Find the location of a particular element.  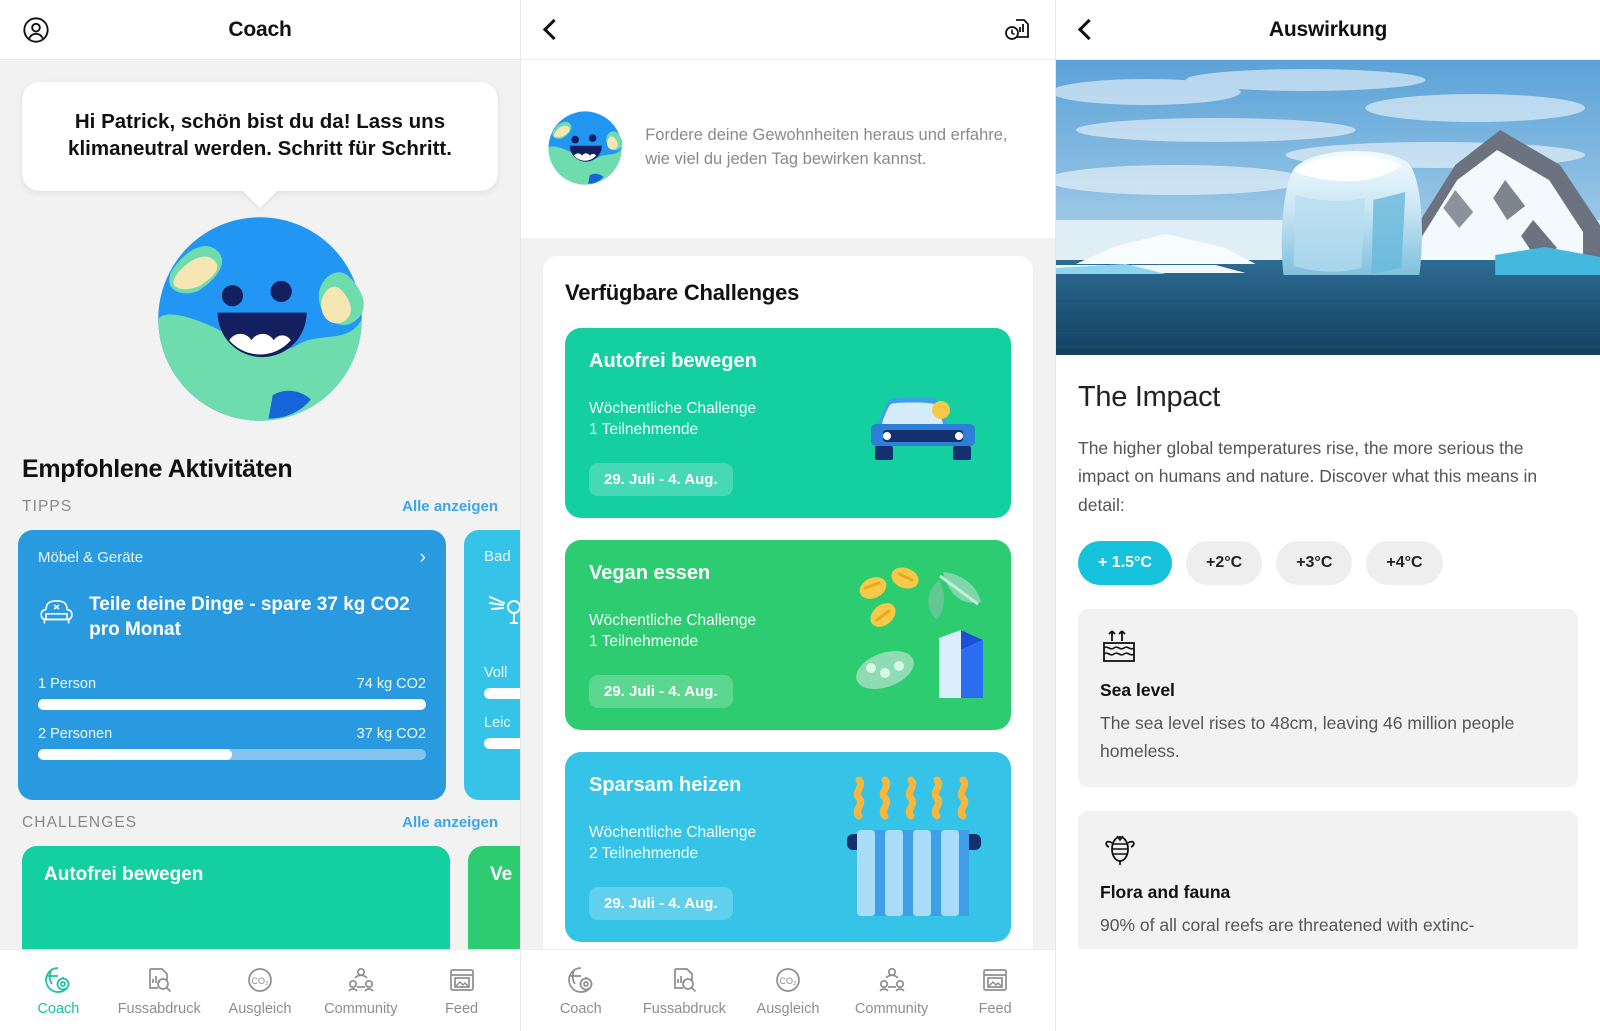

tips-section-row: TIPPS Alle anzeigen is located at coordinates (260, 507).